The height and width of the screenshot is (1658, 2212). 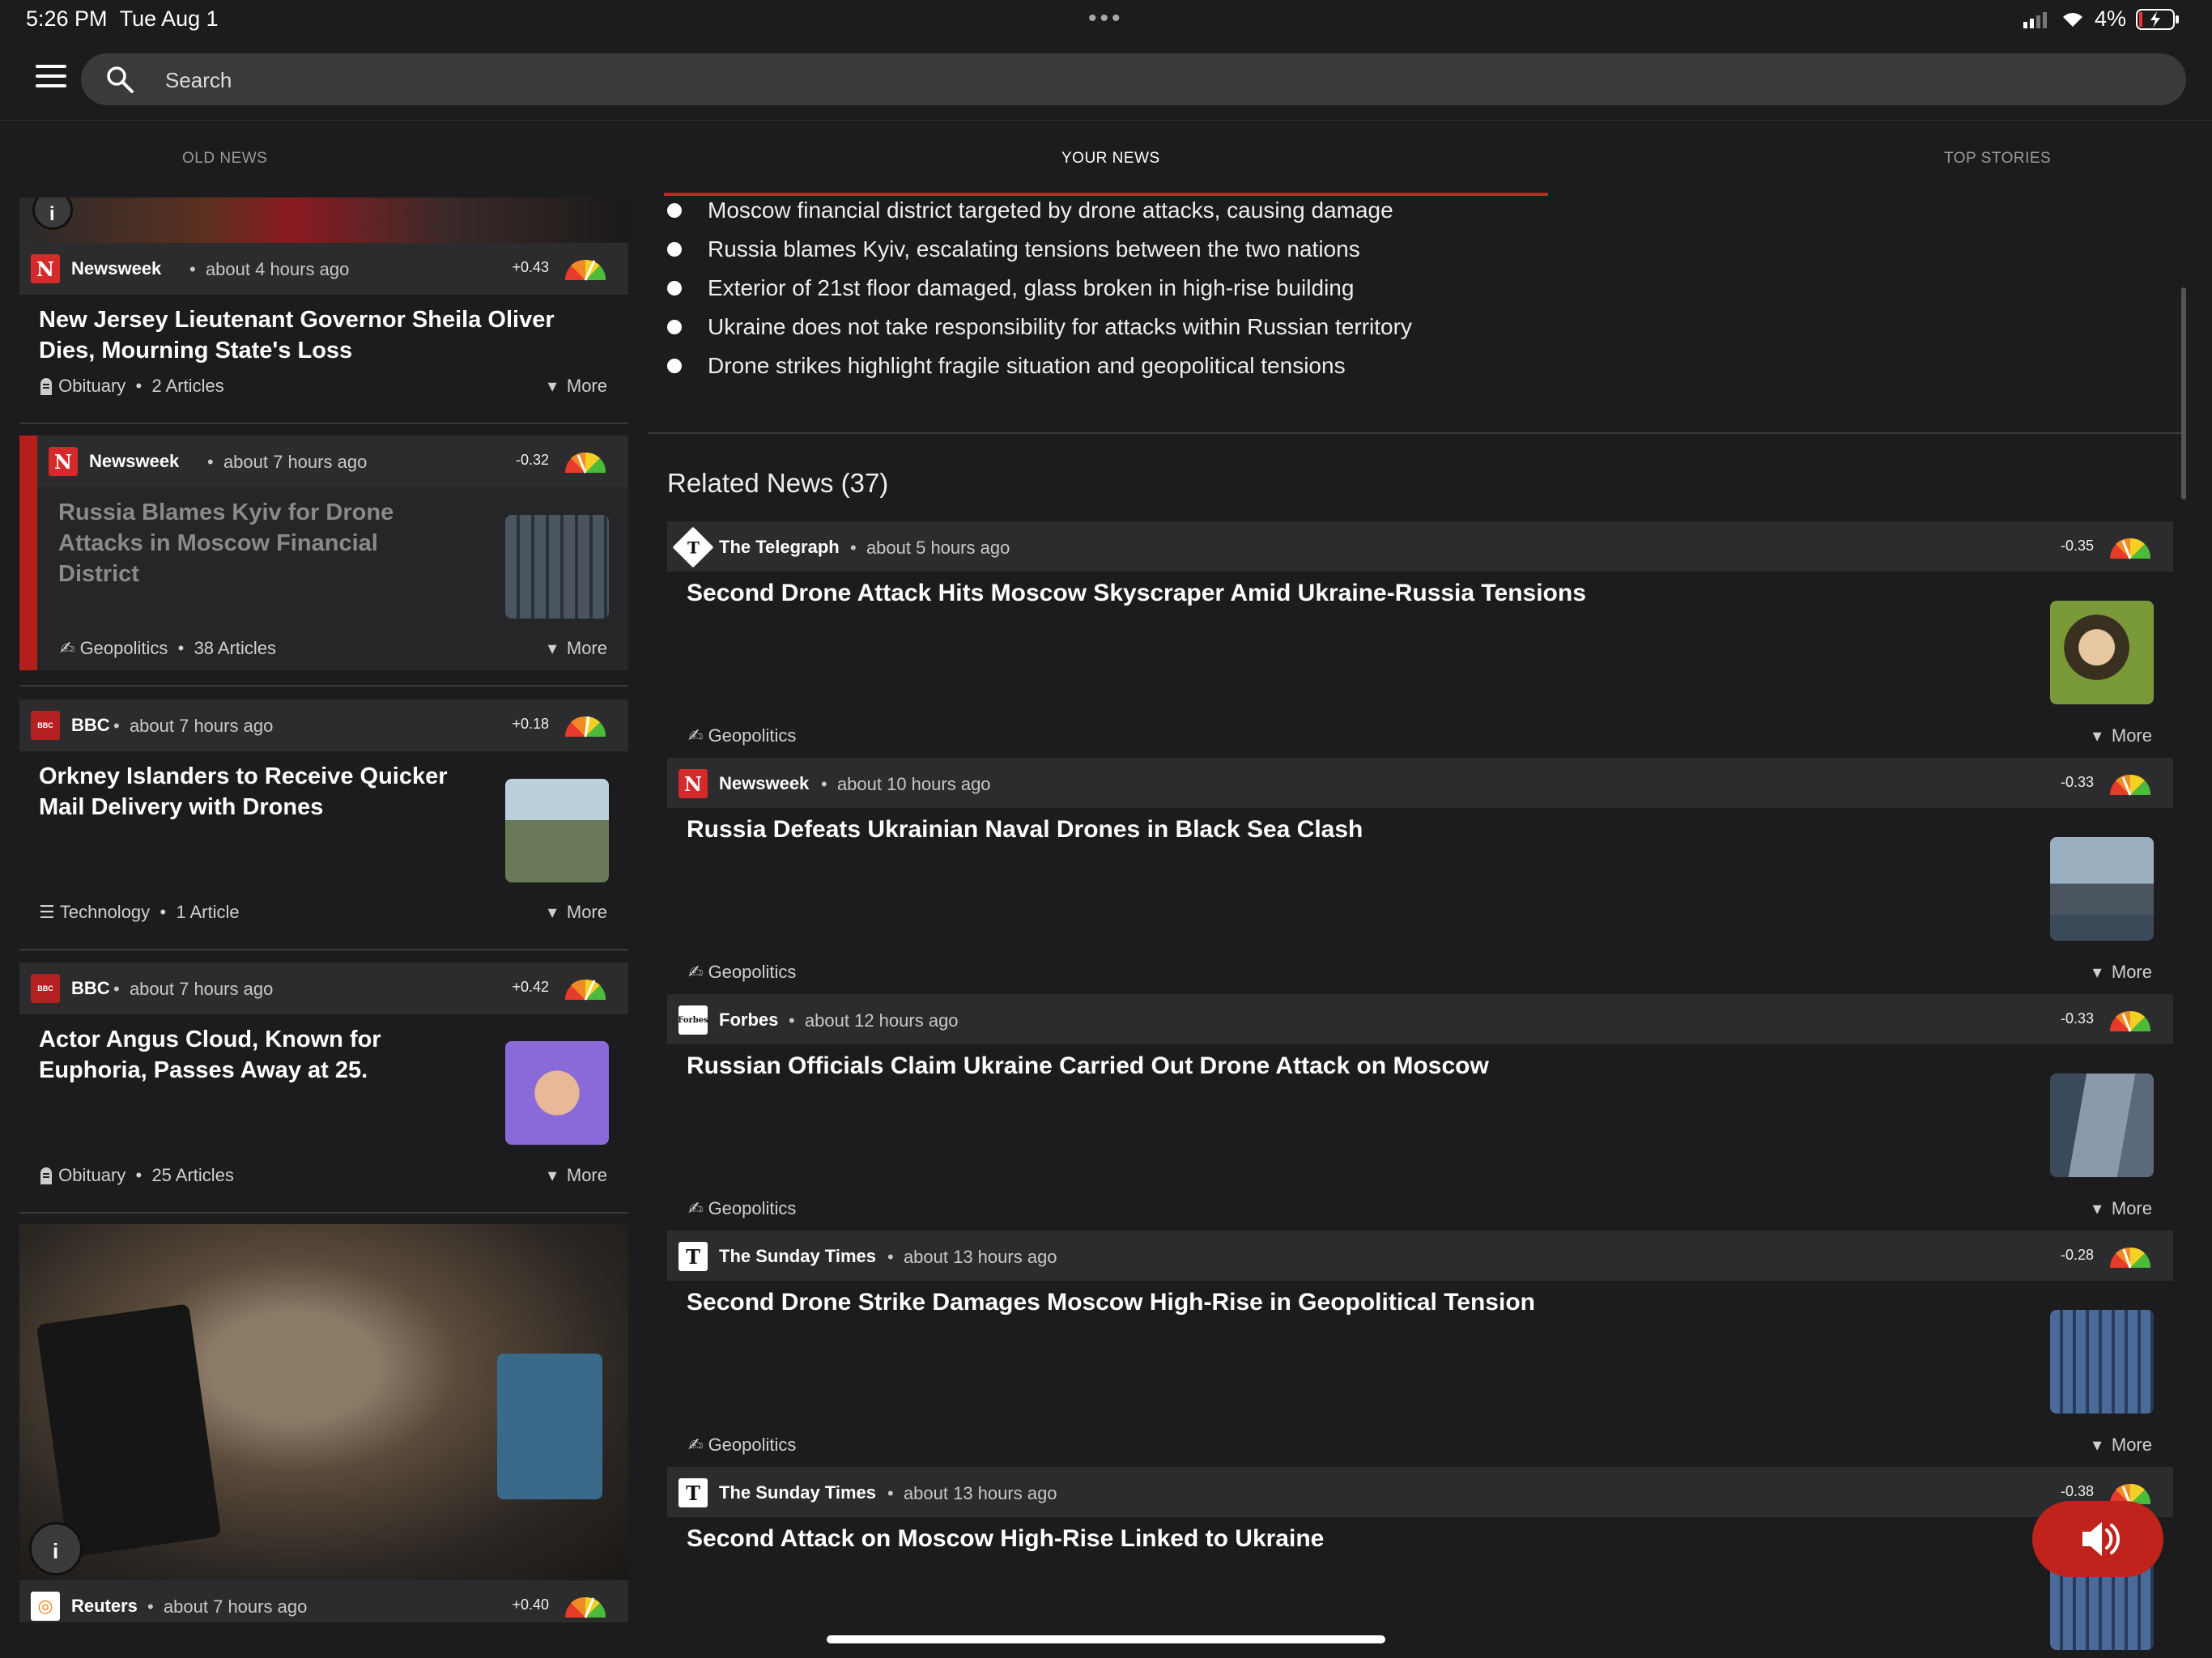 What do you see at coordinates (549, 1426) in the screenshot?
I see `image-shape` at bounding box center [549, 1426].